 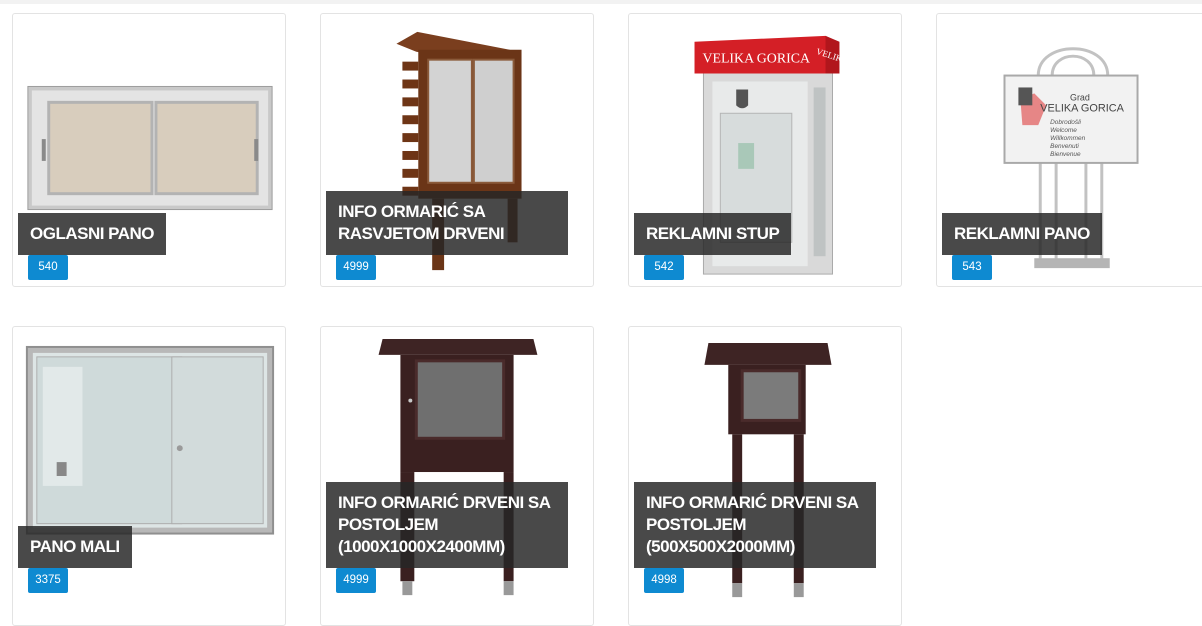 What do you see at coordinates (1067, 138) in the screenshot?
I see `greeting-3: Willkommen` at bounding box center [1067, 138].